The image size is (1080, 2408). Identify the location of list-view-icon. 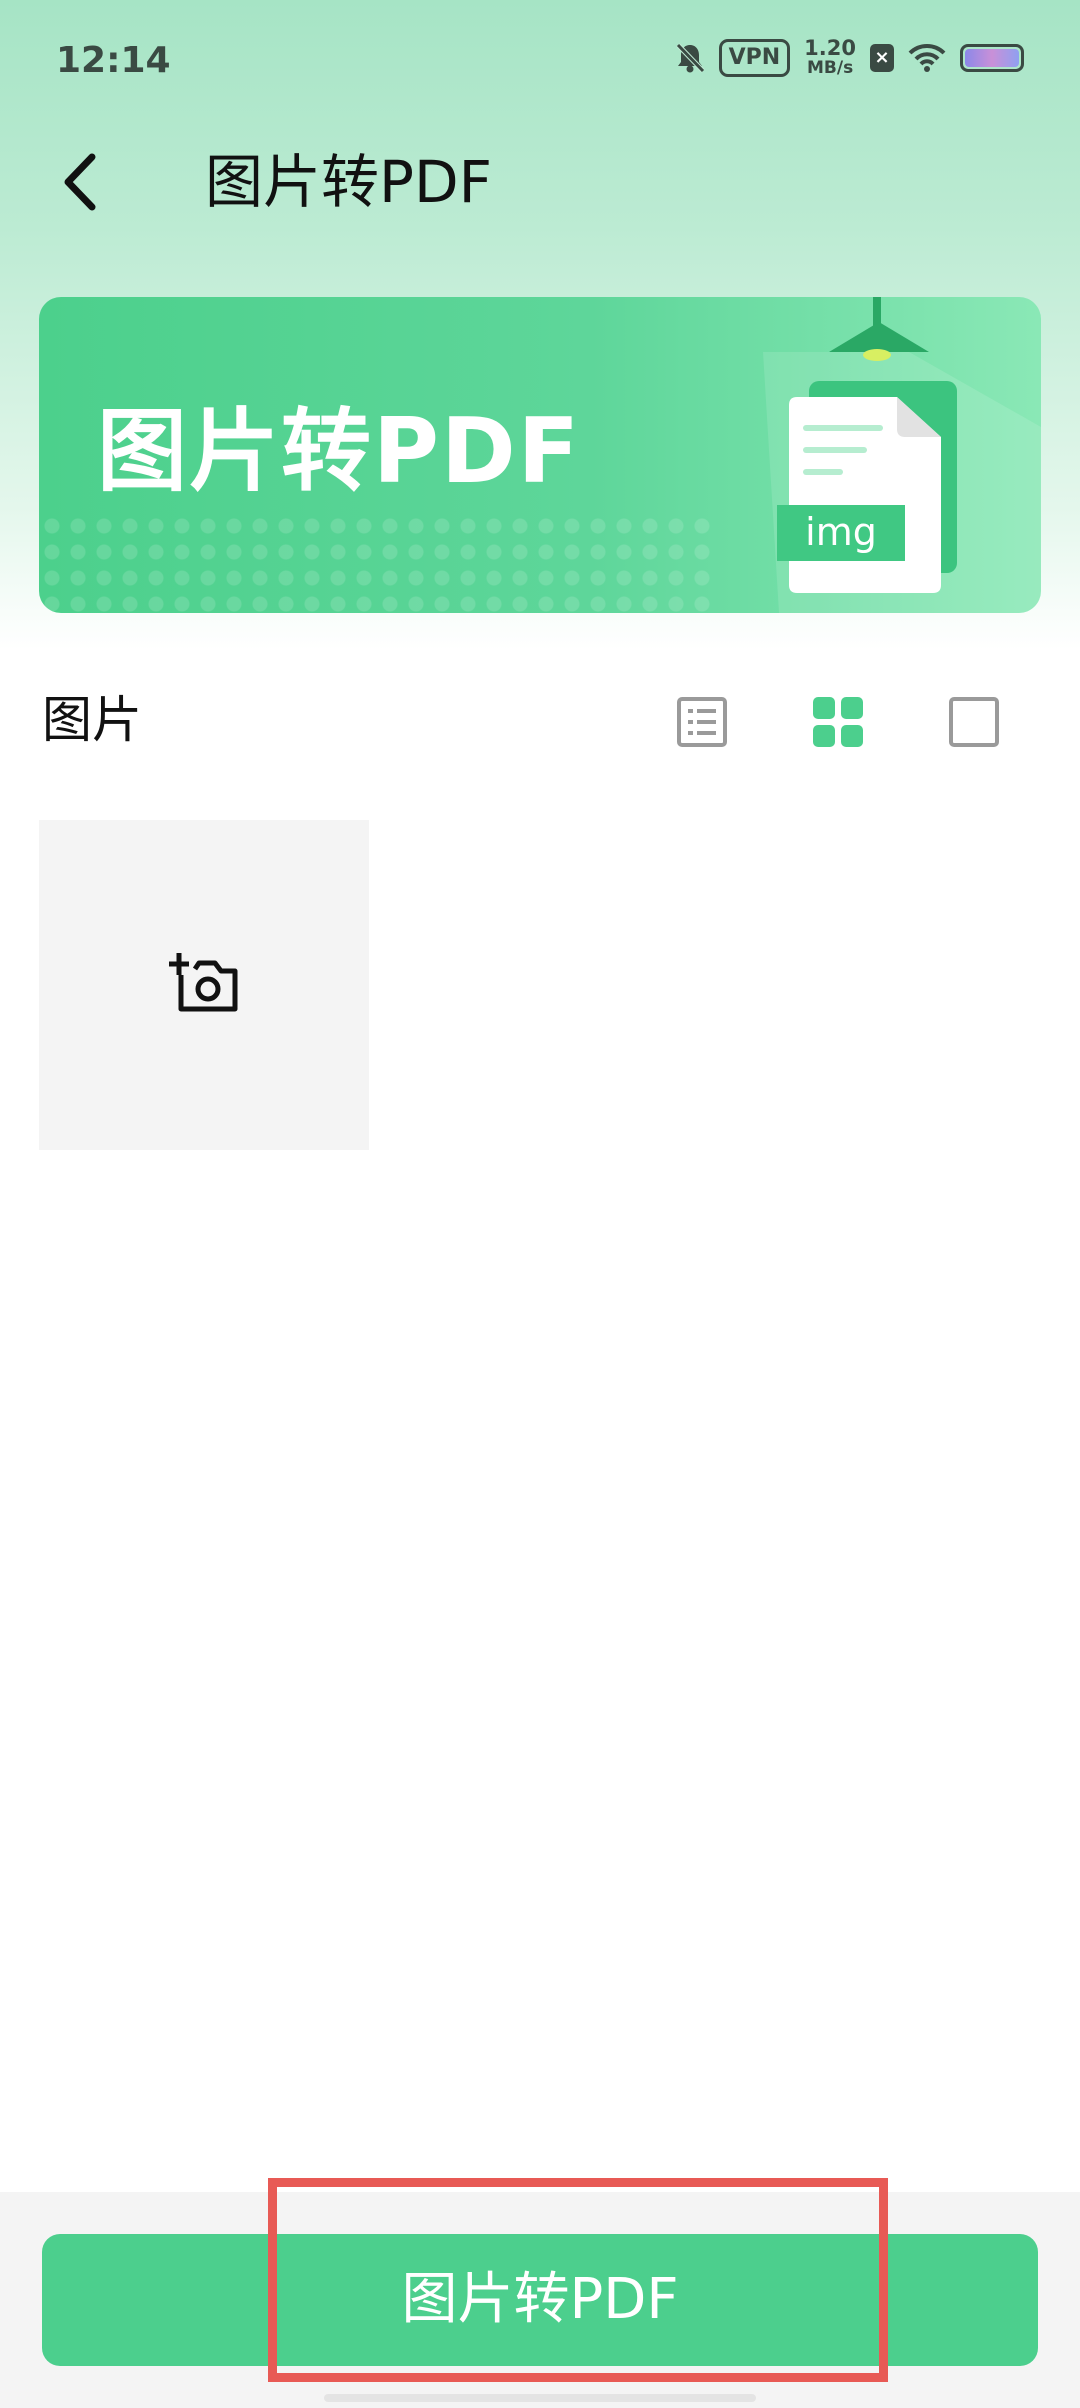
(702, 722).